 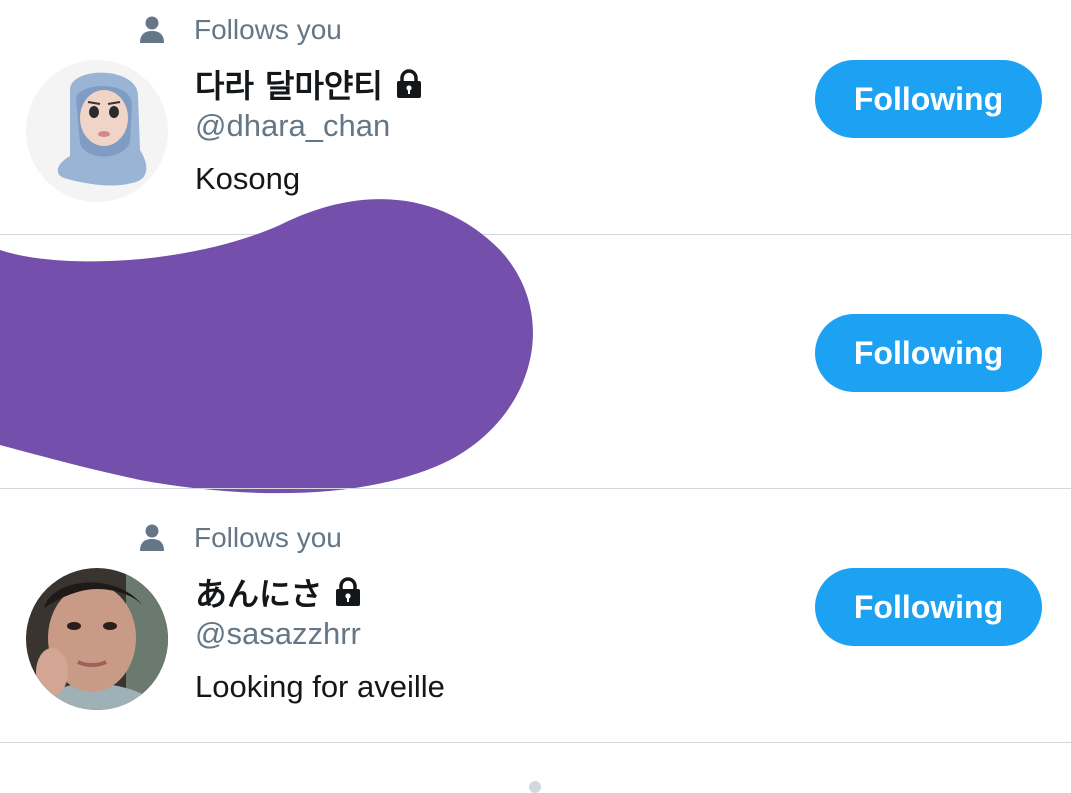 I want to click on display-name: 다라 달마얀티, so click(x=289, y=84).